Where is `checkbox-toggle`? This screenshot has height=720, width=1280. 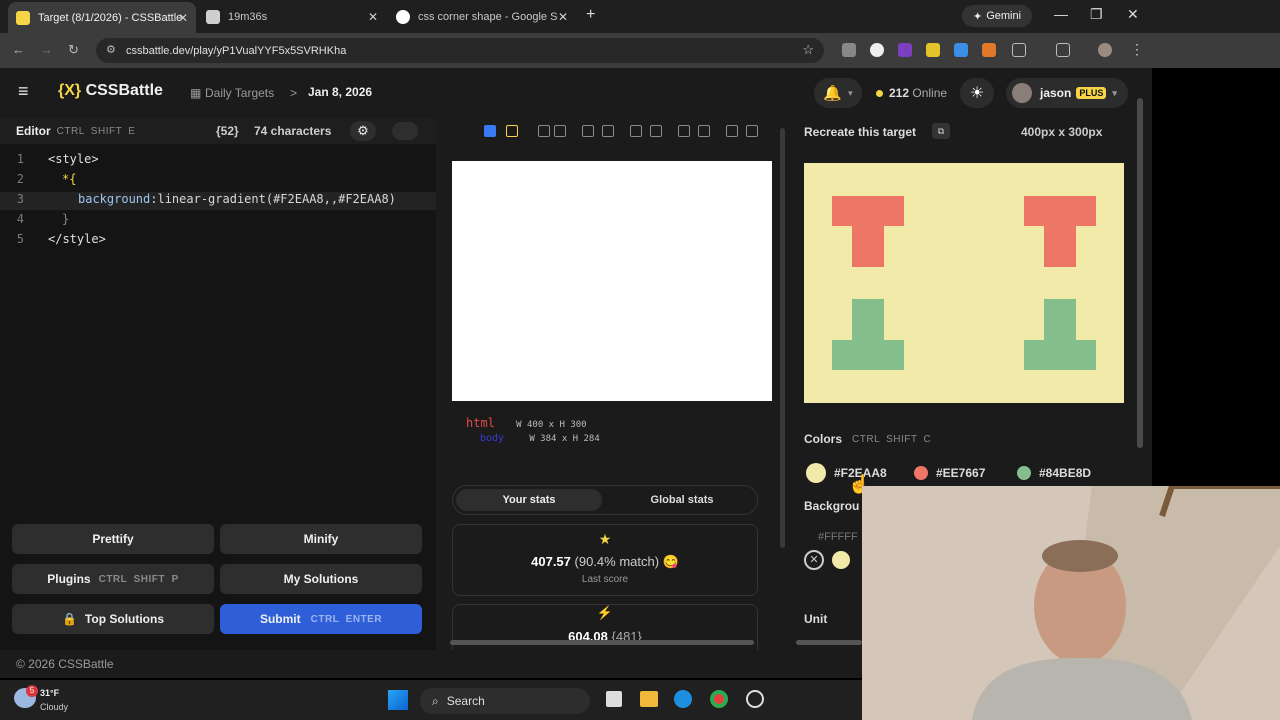
checkbox-toggle is located at coordinates (490, 131).